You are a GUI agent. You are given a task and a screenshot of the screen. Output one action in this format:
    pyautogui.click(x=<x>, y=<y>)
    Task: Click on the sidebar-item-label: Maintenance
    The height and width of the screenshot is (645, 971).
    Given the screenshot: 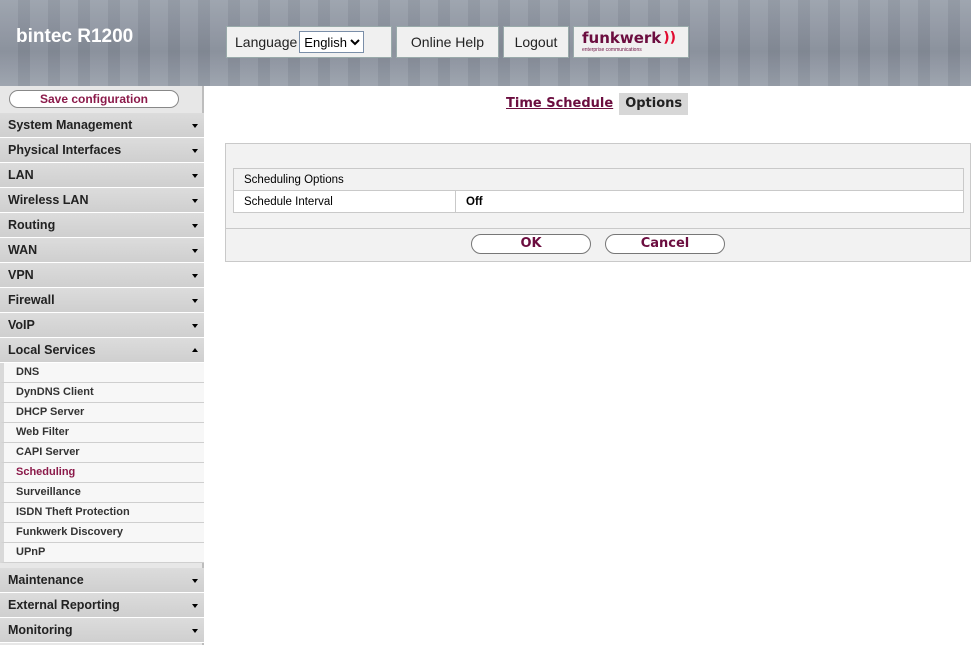 What is the action you would take?
    pyautogui.click(x=46, y=580)
    